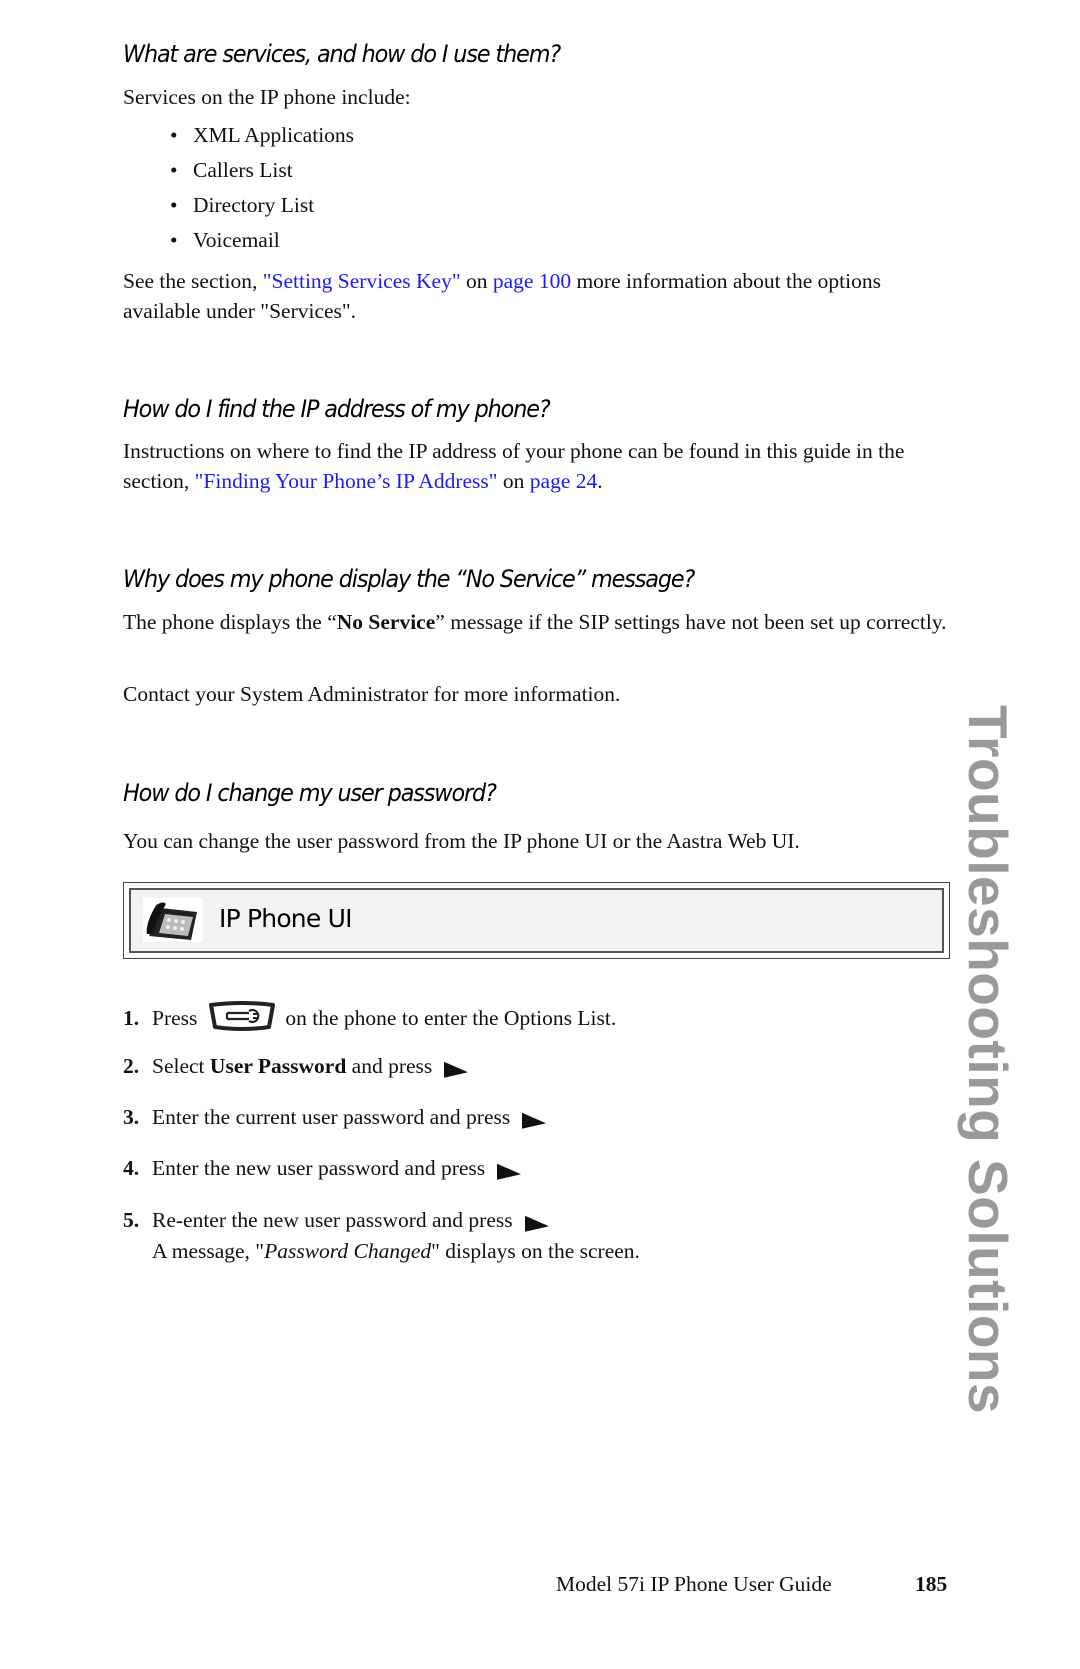 Image resolution: width=1080 pixels, height=1669 pixels. I want to click on page-number: 185, so click(931, 1584).